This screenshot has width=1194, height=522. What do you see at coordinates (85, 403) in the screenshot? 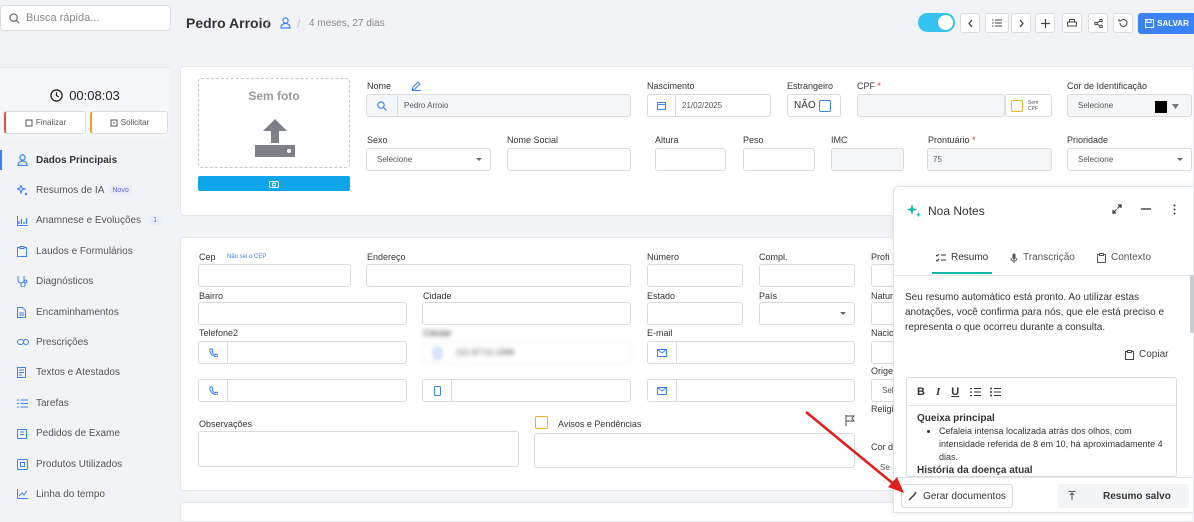
I see `sidebar-item-tarefas: Tarefas` at bounding box center [85, 403].